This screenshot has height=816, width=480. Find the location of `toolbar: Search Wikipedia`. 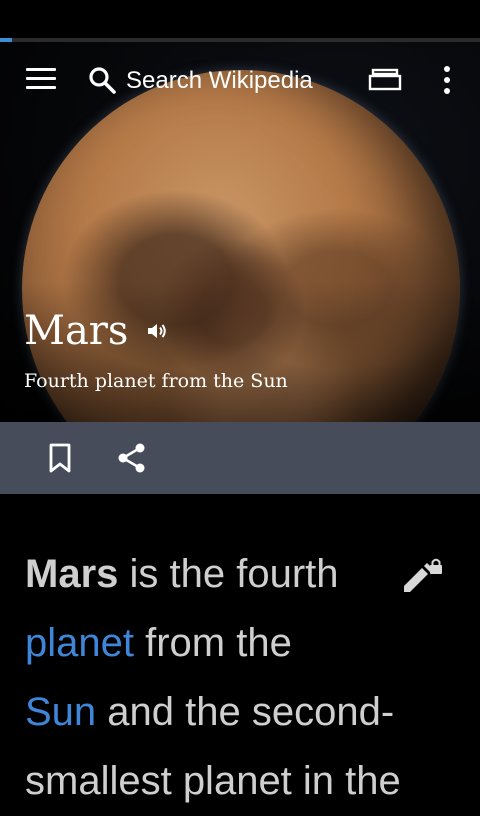

toolbar: Search Wikipedia is located at coordinates (240, 80).